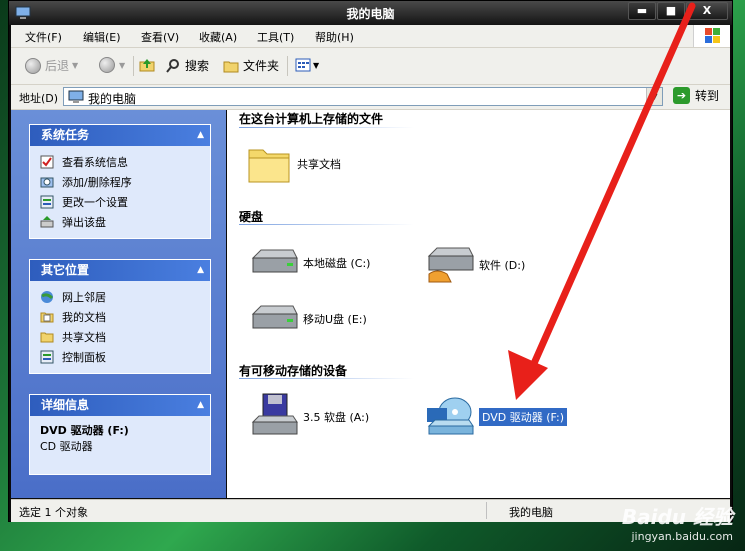 The image size is (745, 551). Describe the element at coordinates (120, 297) in the screenshot. I see `place-network: 网上邻居` at that location.